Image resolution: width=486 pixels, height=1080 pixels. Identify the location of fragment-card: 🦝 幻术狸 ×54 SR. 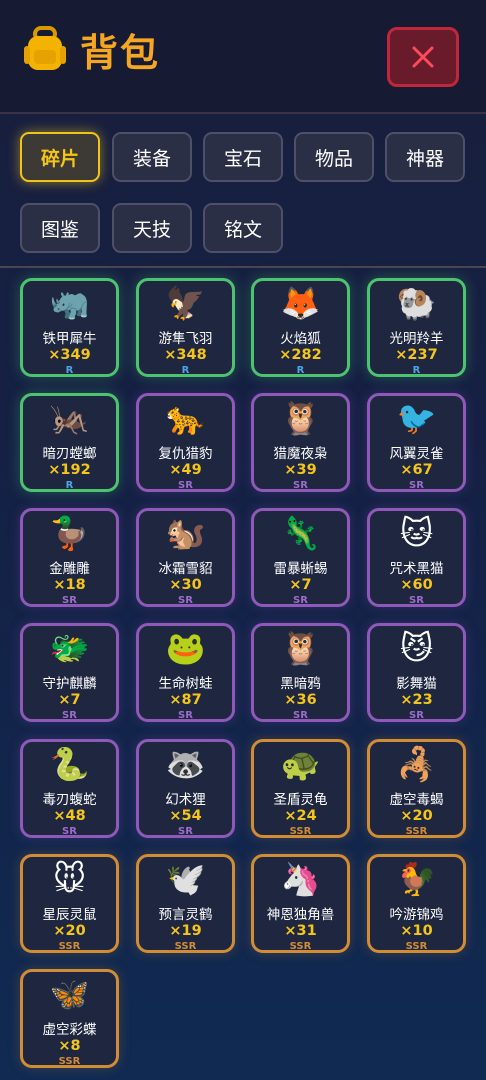
(185, 788).